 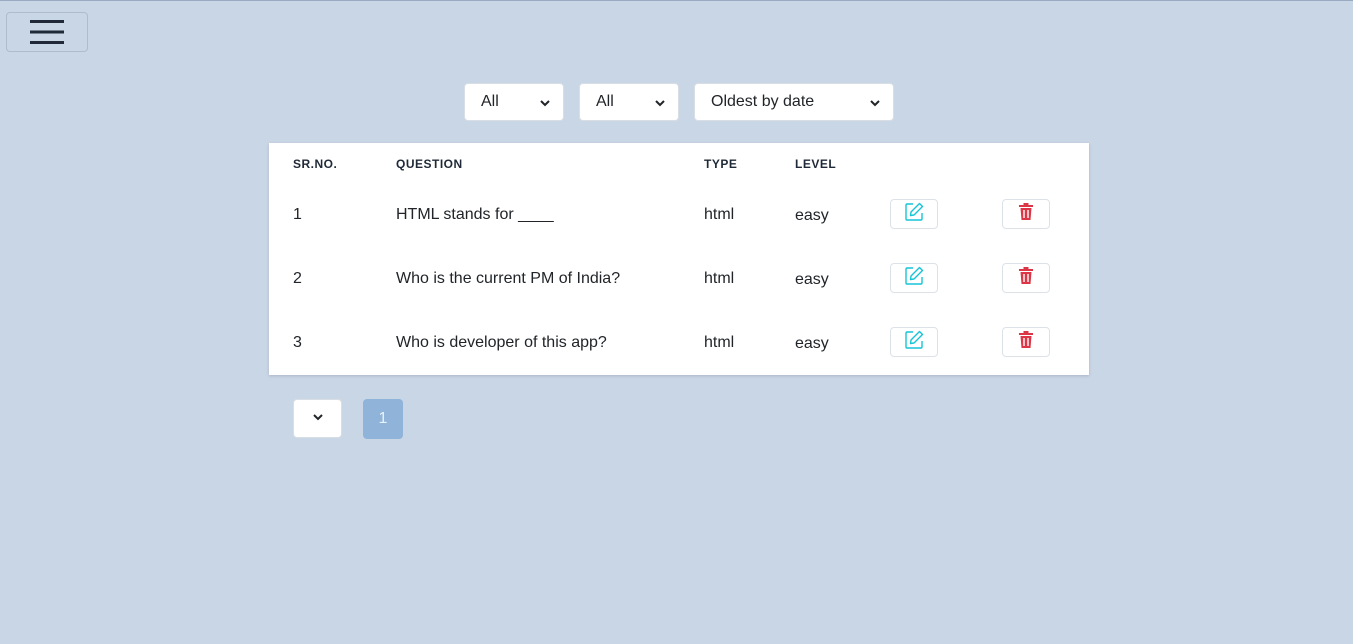 What do you see at coordinates (605, 101) in the screenshot?
I see `level-filter-value: All` at bounding box center [605, 101].